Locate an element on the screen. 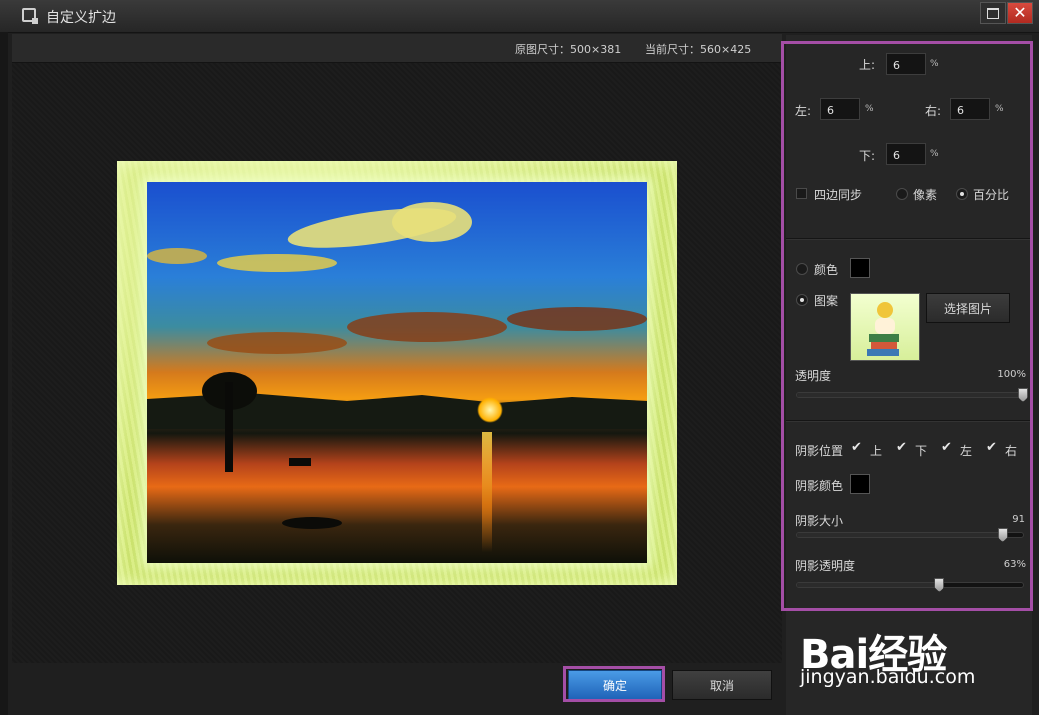 The image size is (1039, 715). maximize-icon is located at coordinates (993, 13).